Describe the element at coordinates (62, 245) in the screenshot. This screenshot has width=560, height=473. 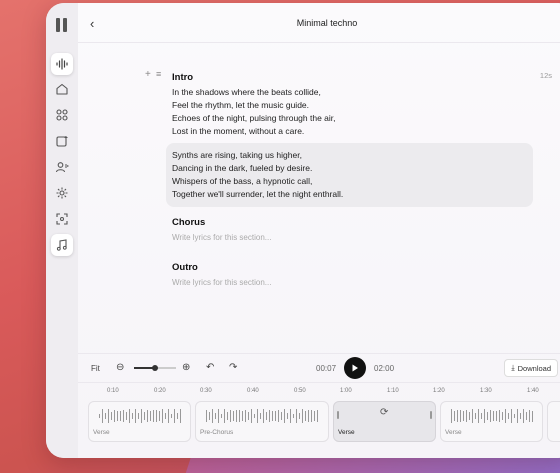
I see `music-note-icon` at that location.